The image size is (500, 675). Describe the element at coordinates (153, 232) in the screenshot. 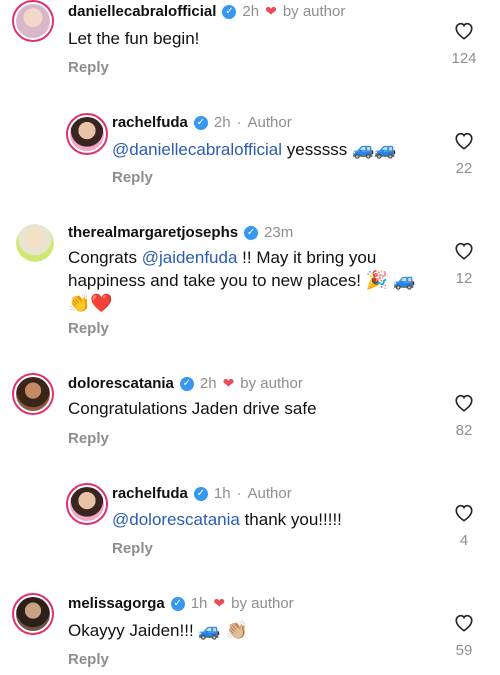

I see `username: therealmargaretjosephs` at that location.